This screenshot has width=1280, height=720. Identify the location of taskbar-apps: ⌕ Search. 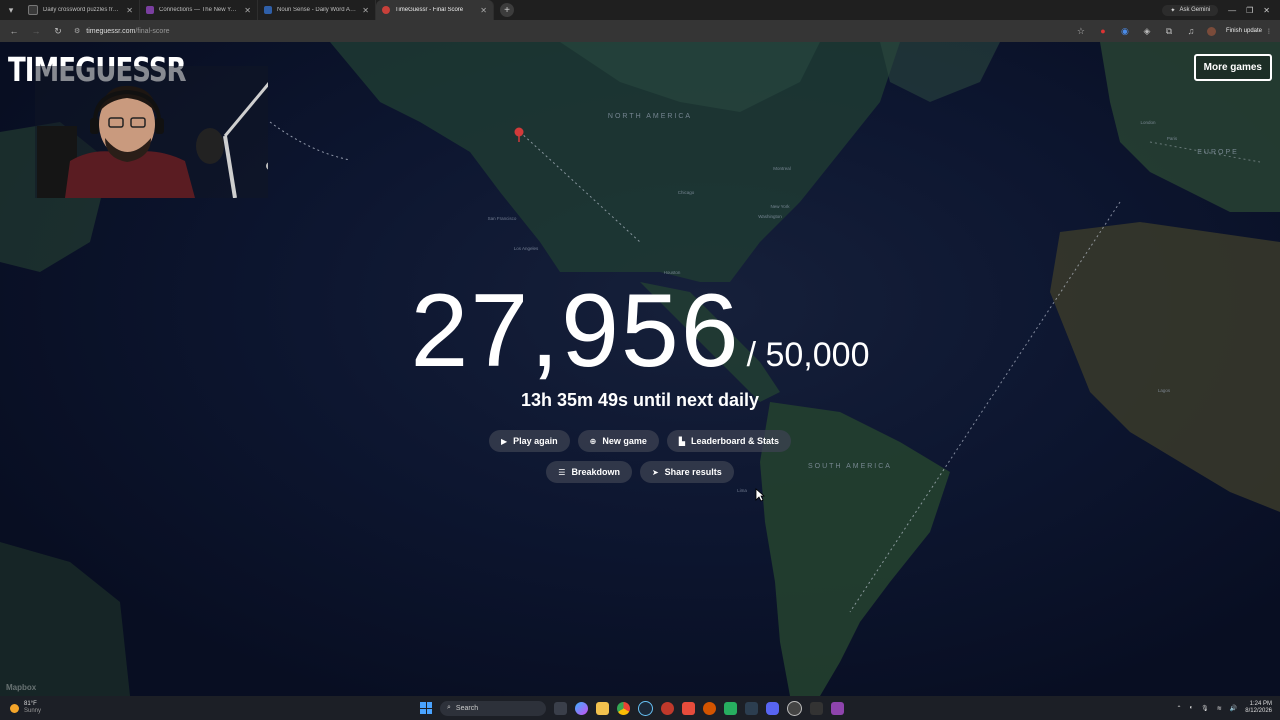
(632, 708).